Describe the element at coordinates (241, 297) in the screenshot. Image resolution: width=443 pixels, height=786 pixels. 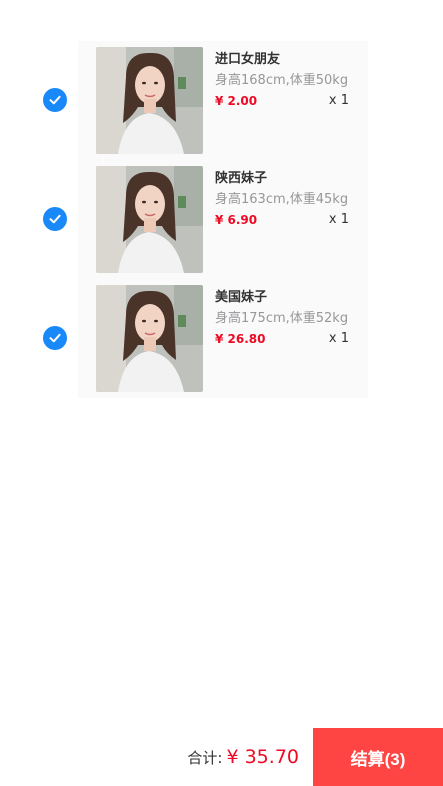
I see `item-title: 美国妹子` at that location.